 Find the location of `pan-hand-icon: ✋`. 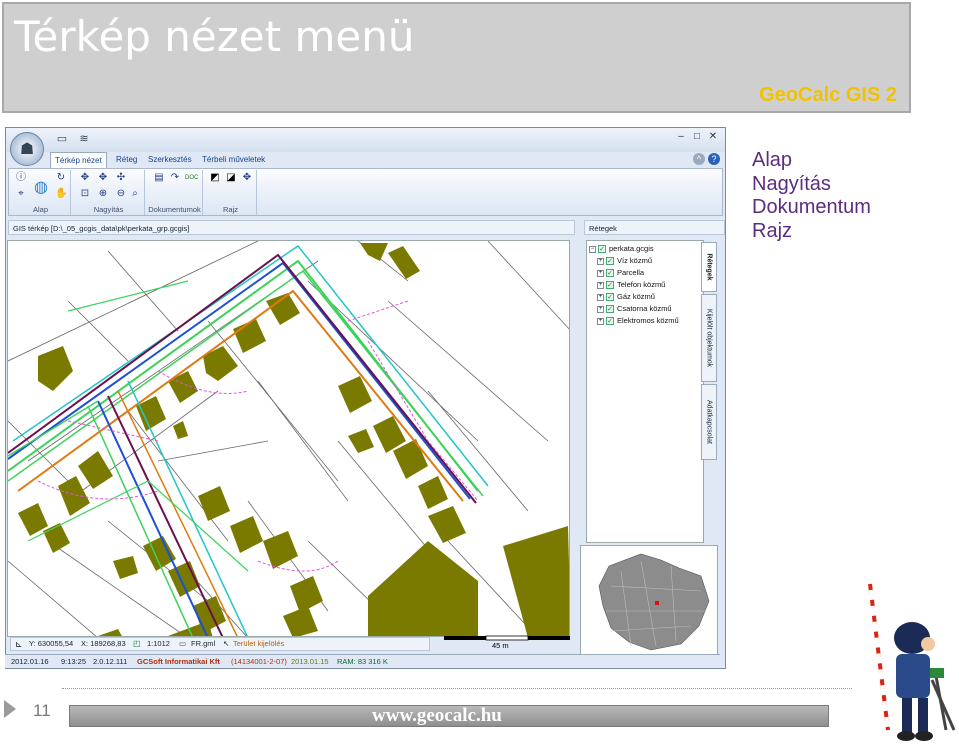

pan-hand-icon: ✋ is located at coordinates (61, 194).